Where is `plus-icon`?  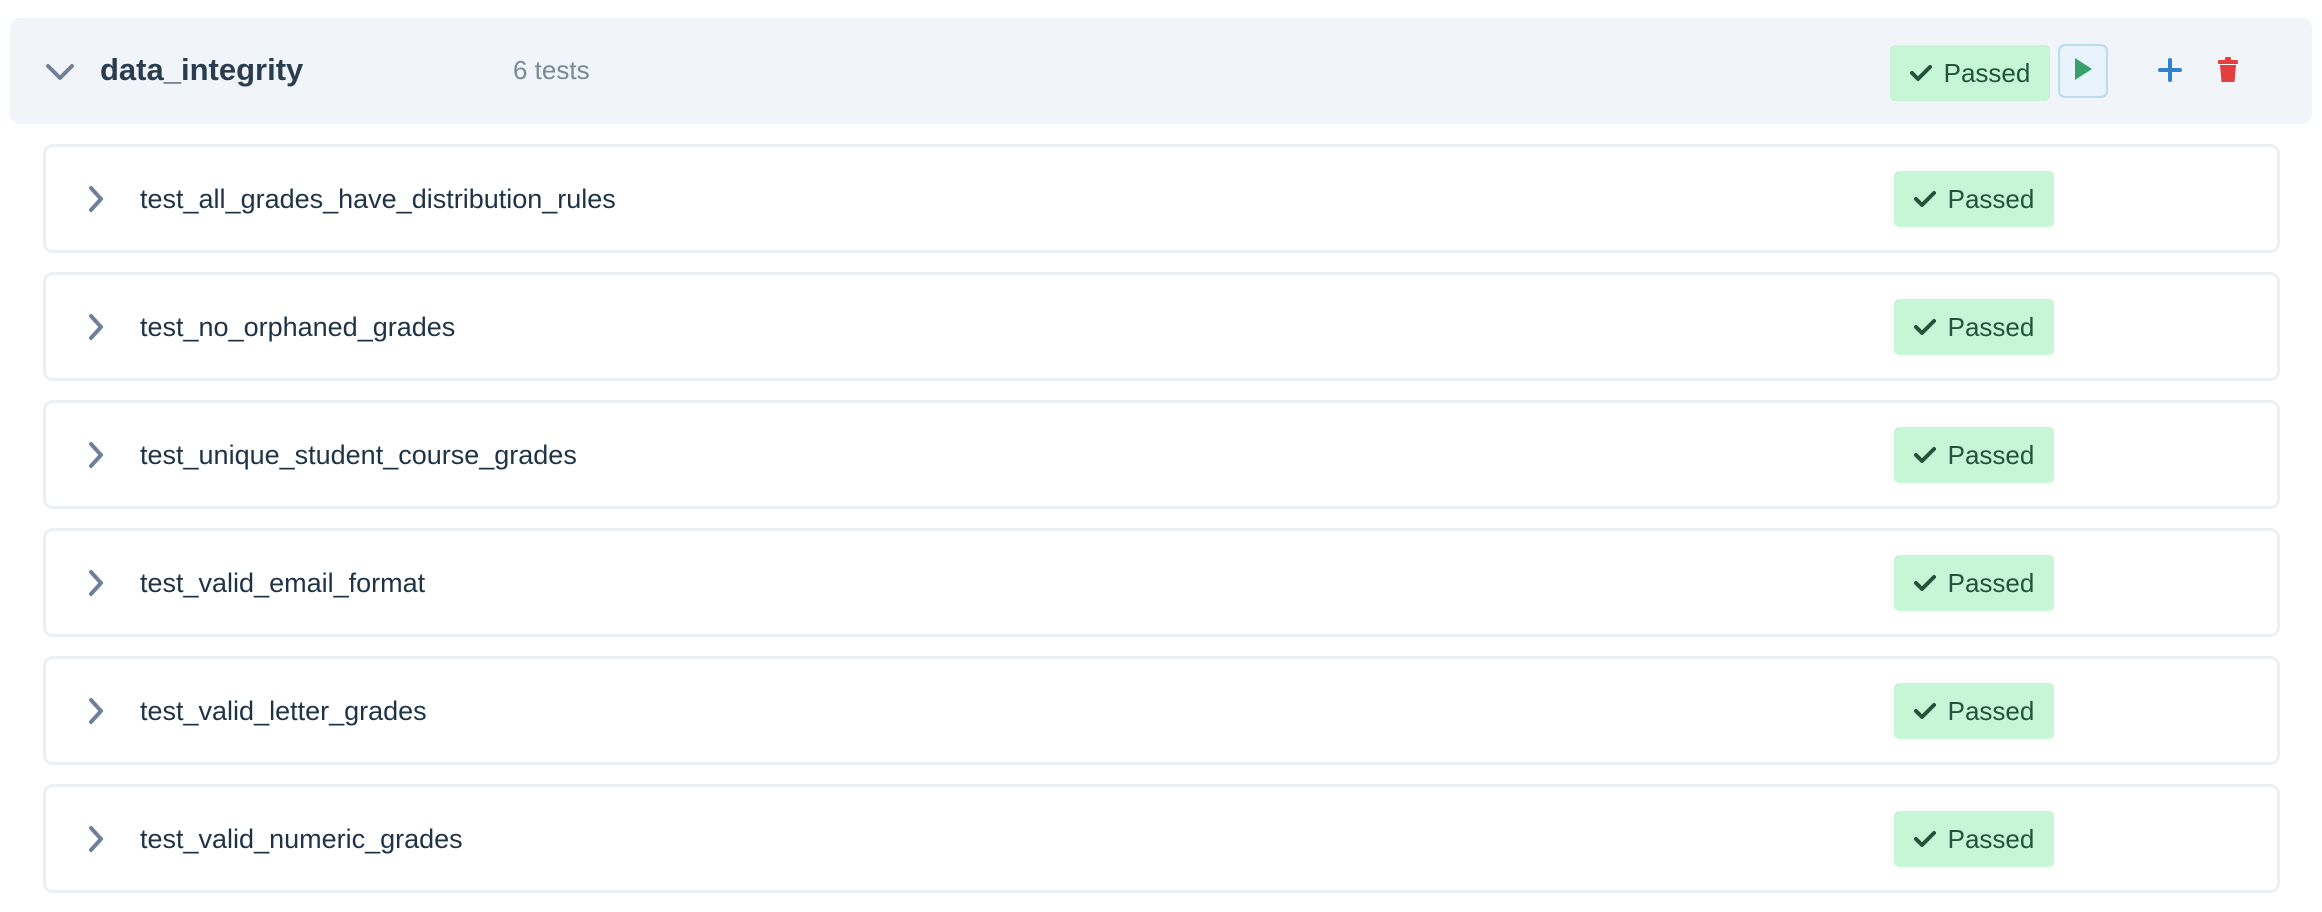
plus-icon is located at coordinates (2170, 72).